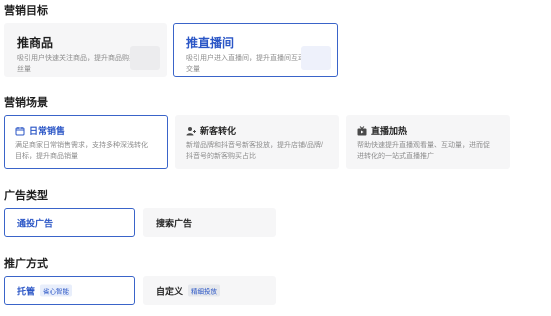 This screenshot has height=316, width=551. I want to click on adtype-label: 搜索广告, so click(174, 222).